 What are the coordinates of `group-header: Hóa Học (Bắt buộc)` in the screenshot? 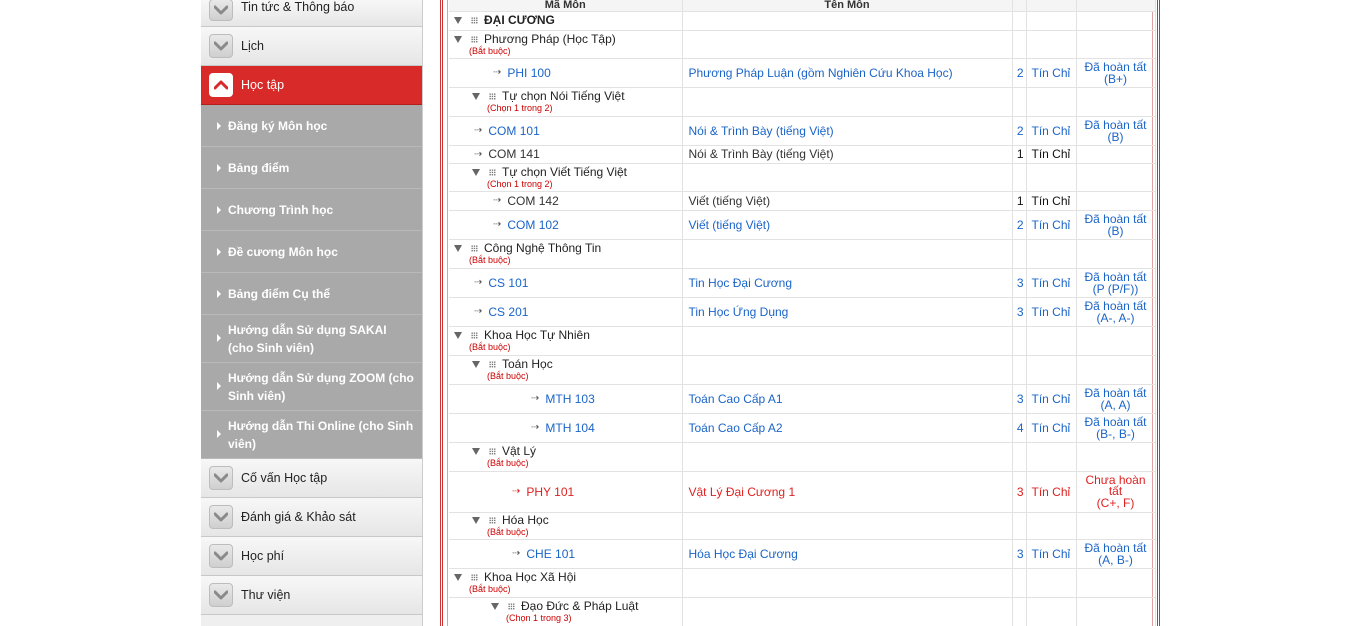 It's located at (565, 525).